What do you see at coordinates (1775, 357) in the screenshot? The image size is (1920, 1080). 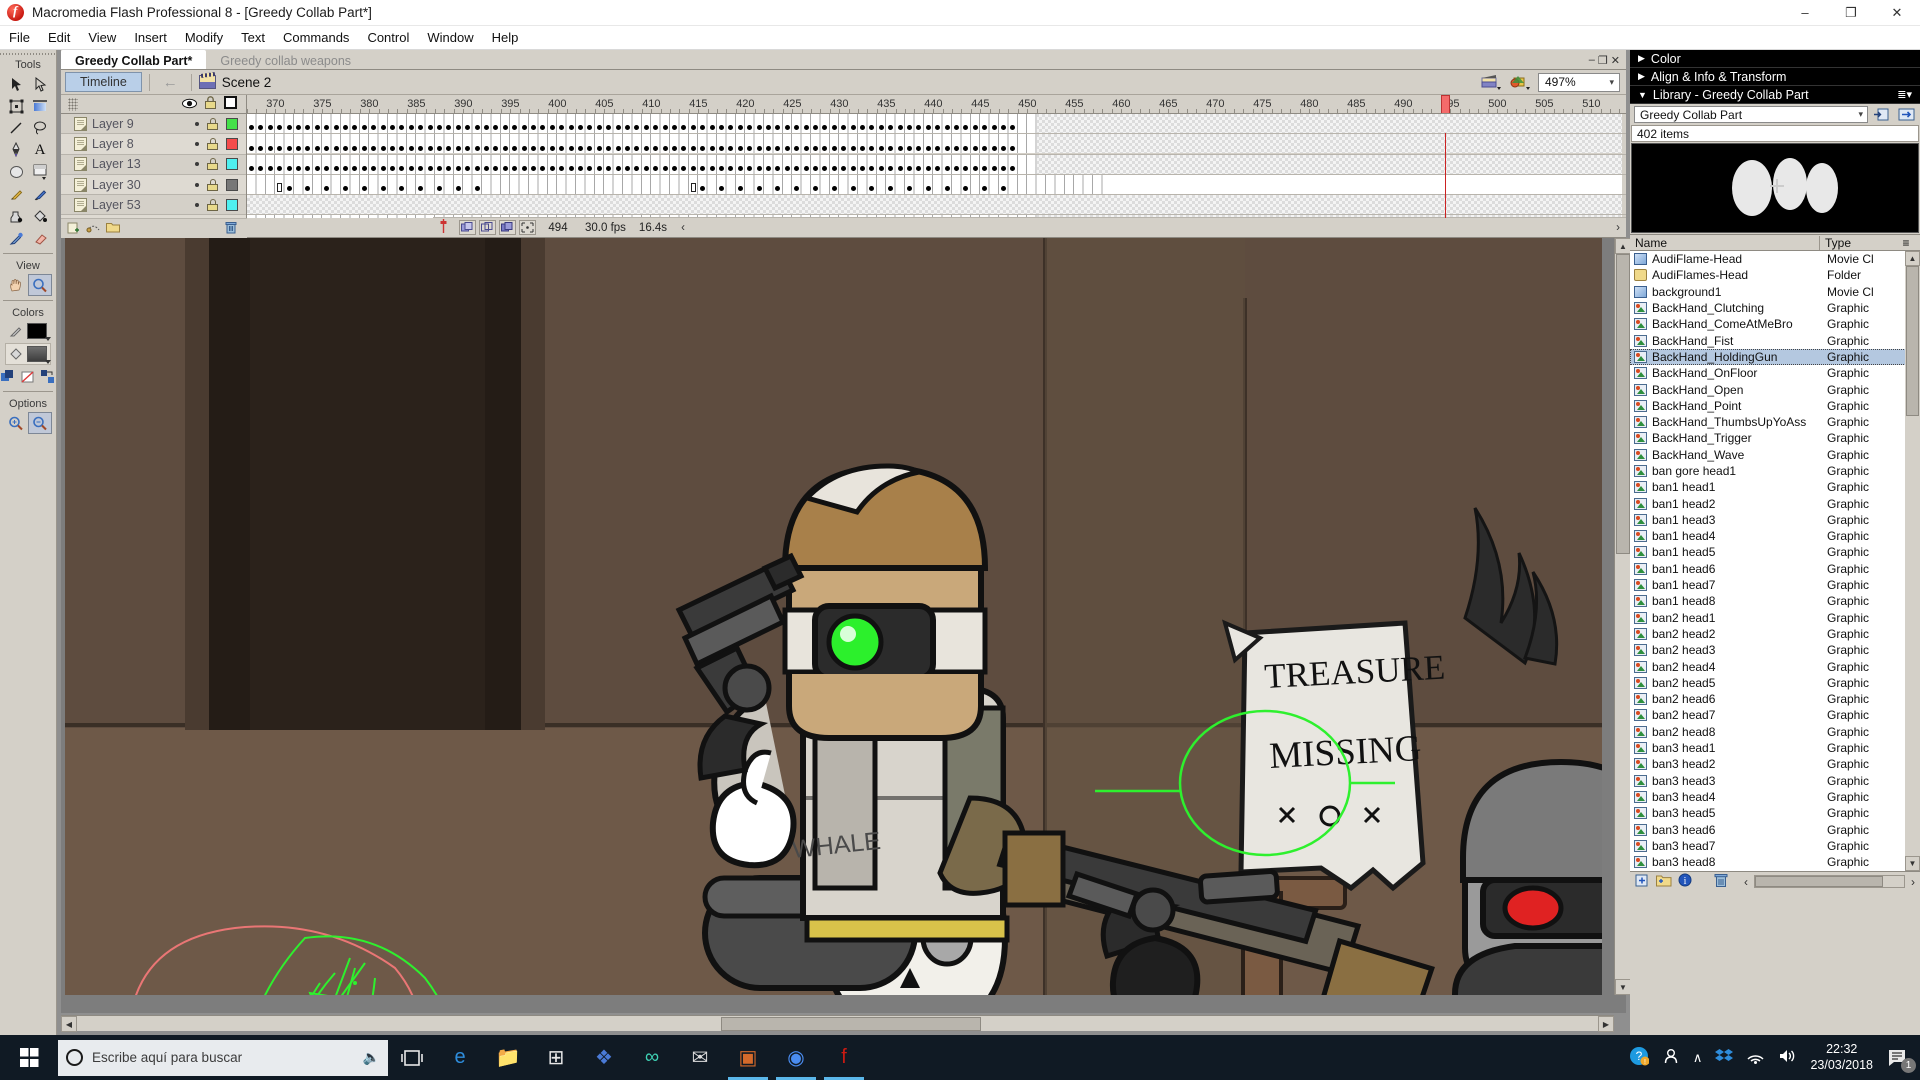 I see `library-row: BackHand_HoldingGun Graphic` at bounding box center [1775, 357].